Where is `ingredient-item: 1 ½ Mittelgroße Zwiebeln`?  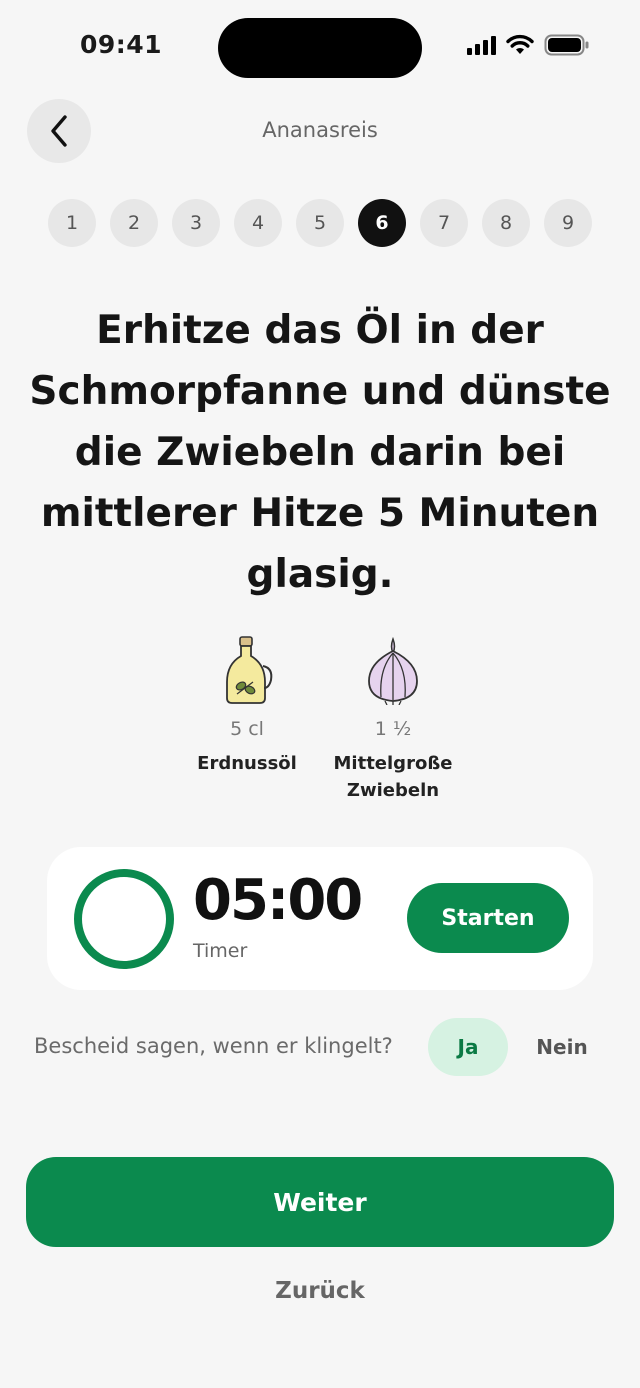
ingredient-item: 1 ½ Mittelgroße Zwiebeln is located at coordinates (393, 718).